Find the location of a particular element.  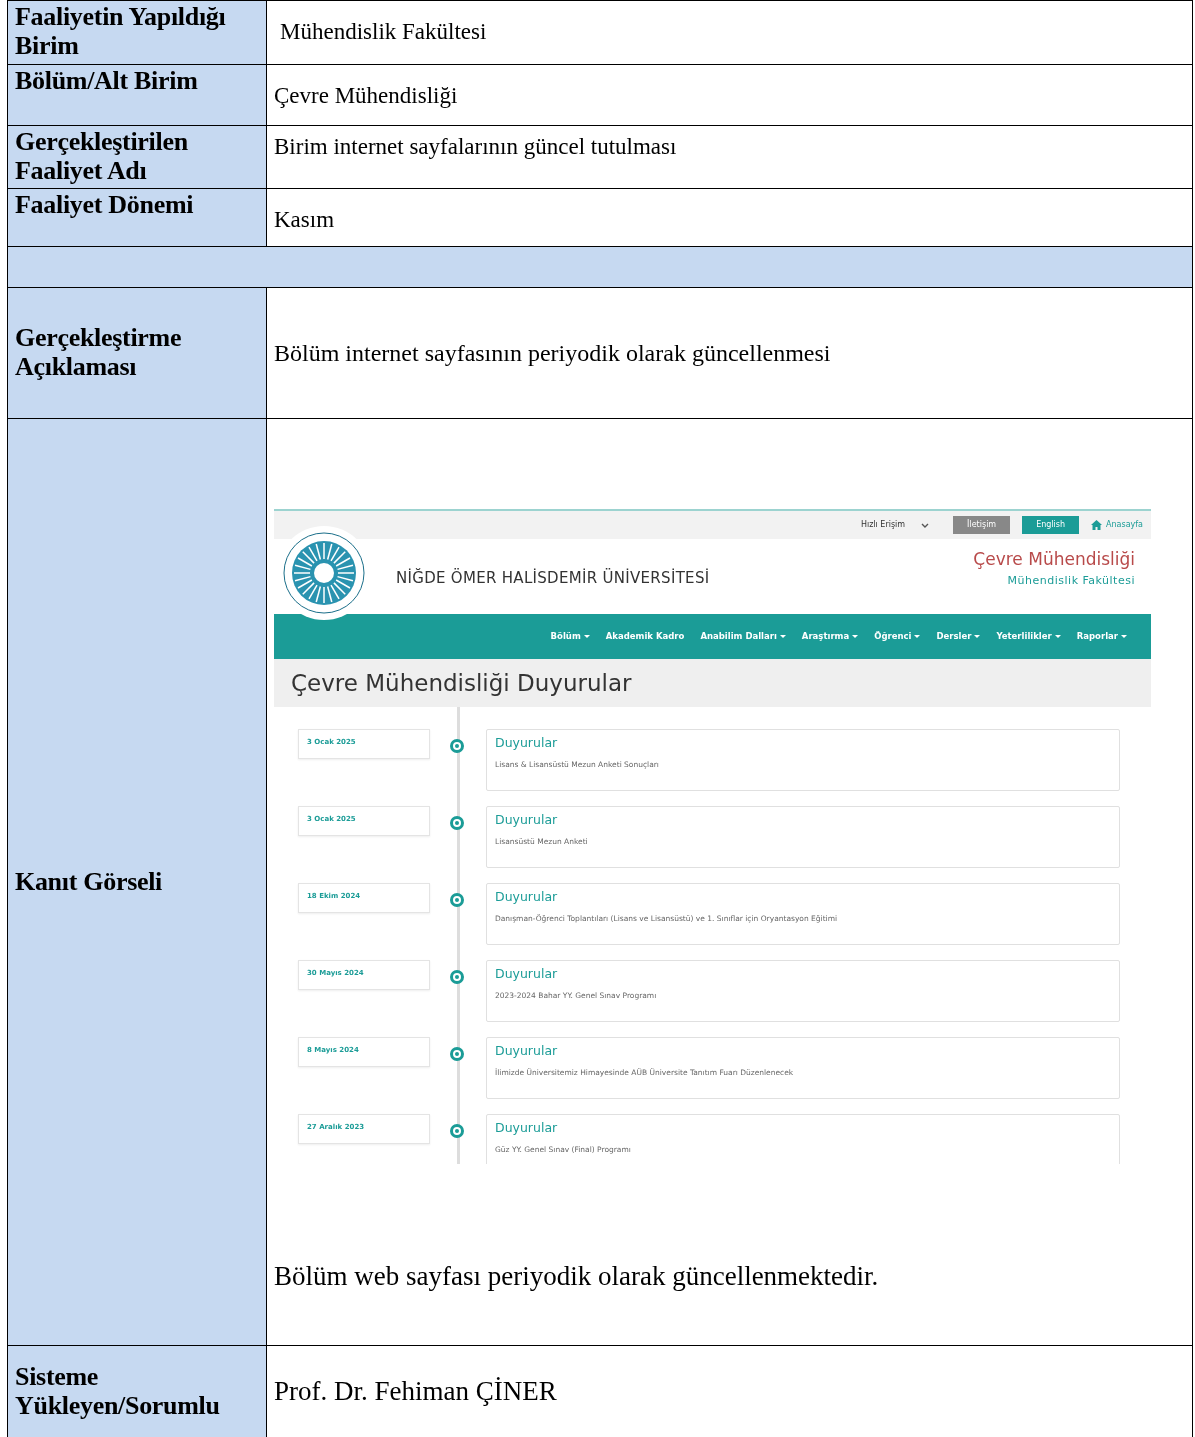

faculty-name: Mühendislik Fakültesi is located at coordinates (1070, 580).